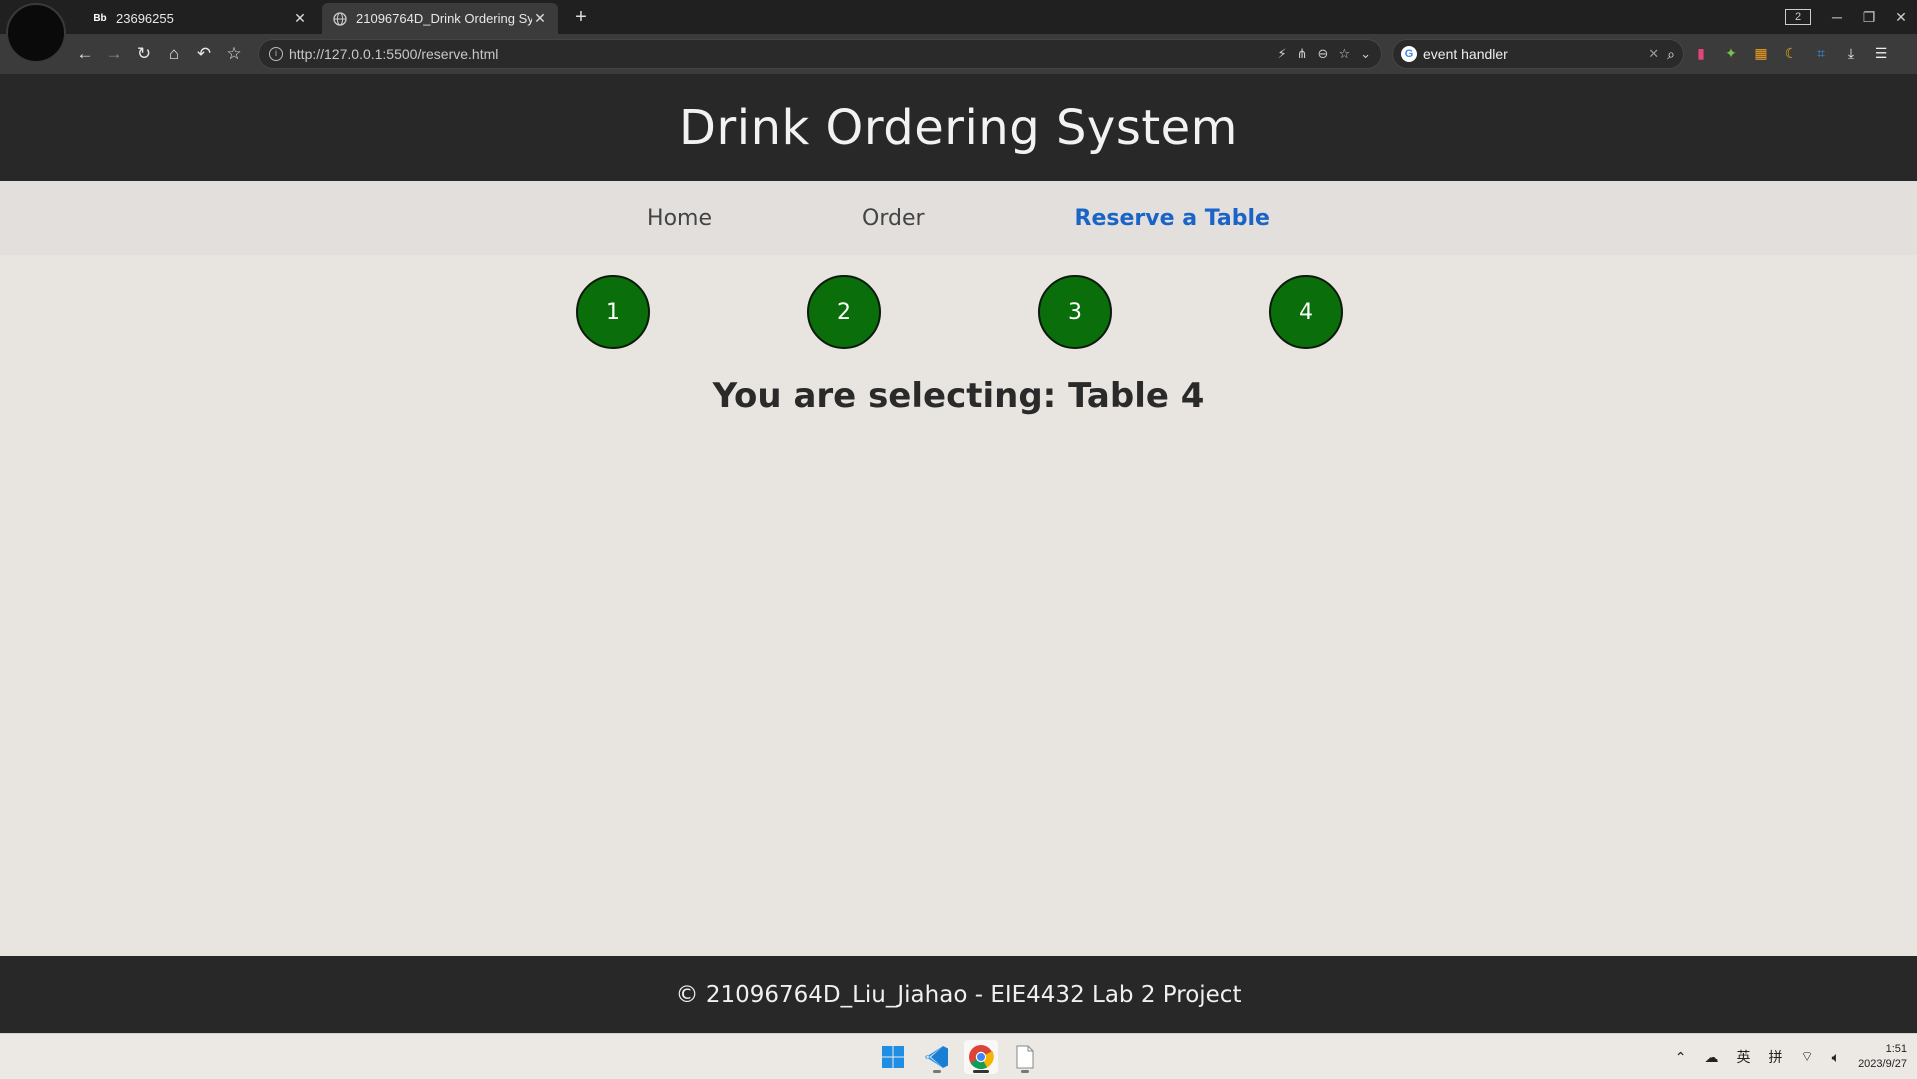 The height and width of the screenshot is (1079, 1917). What do you see at coordinates (1731, 53) in the screenshot?
I see `sparkle-extension-icon: ✦` at bounding box center [1731, 53].